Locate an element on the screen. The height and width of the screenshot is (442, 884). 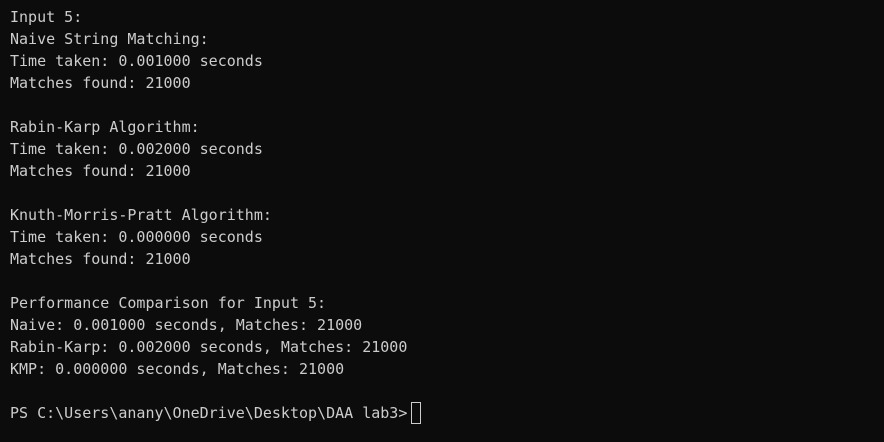
output-line: Time taken: 0.002000 seconds is located at coordinates (136, 149).